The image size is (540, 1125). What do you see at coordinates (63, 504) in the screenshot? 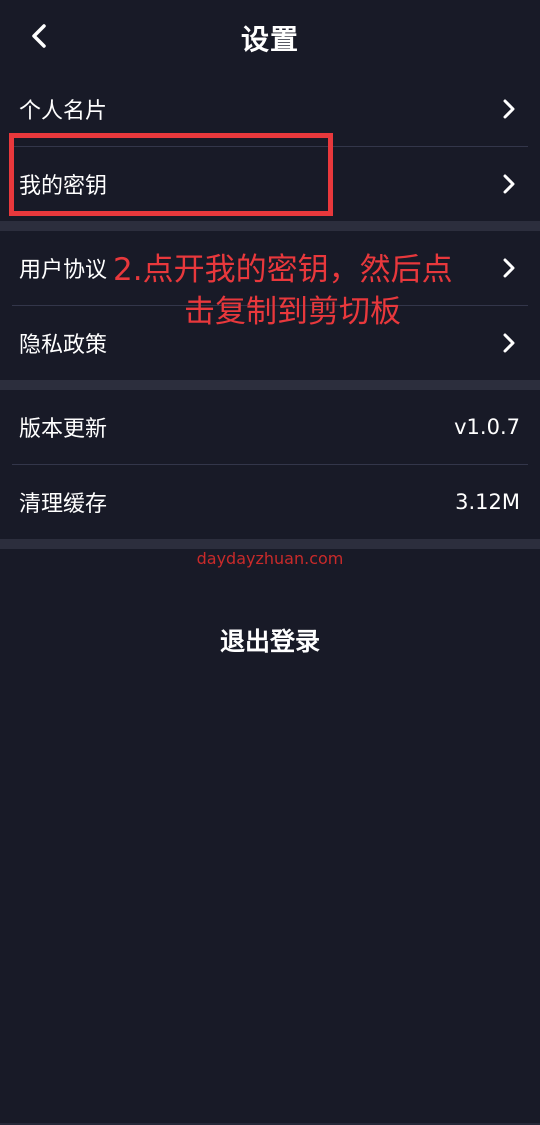
I see `settings-item-label: 清理缓存` at bounding box center [63, 504].